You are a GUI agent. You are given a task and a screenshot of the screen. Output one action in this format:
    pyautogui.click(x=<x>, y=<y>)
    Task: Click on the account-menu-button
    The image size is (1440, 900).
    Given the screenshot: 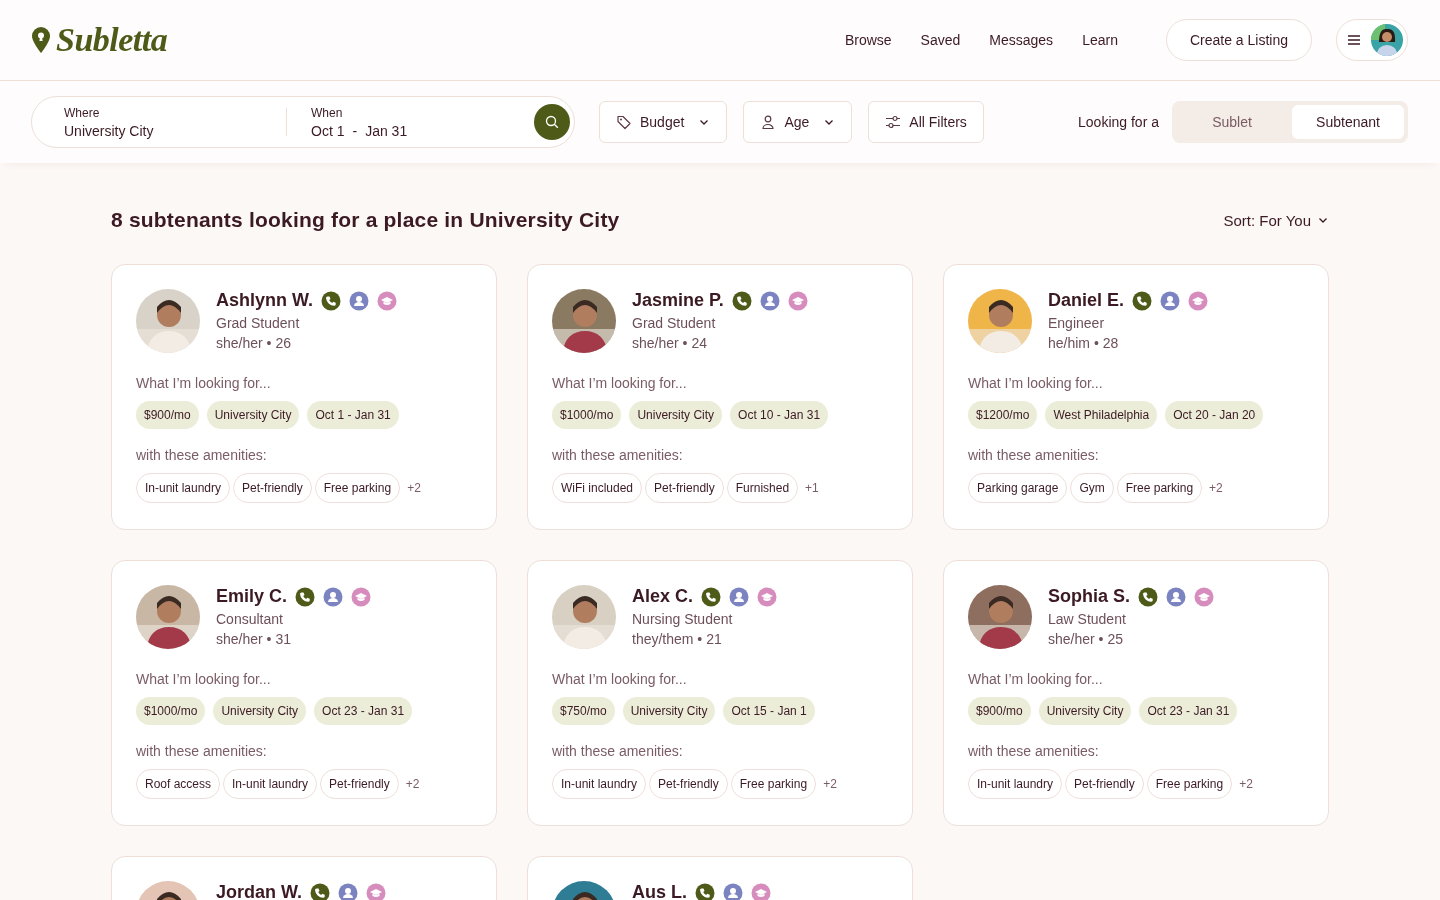 What is the action you would take?
    pyautogui.click(x=1372, y=40)
    